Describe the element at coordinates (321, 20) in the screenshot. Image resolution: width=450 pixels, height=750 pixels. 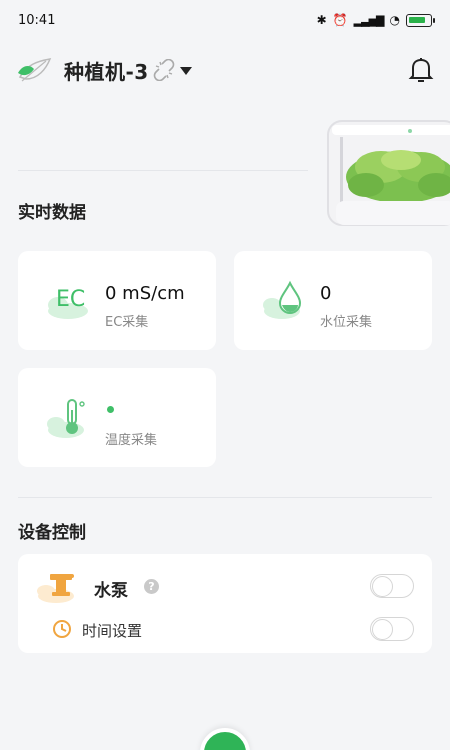
I see `bluetooth-icon: ✱` at that location.